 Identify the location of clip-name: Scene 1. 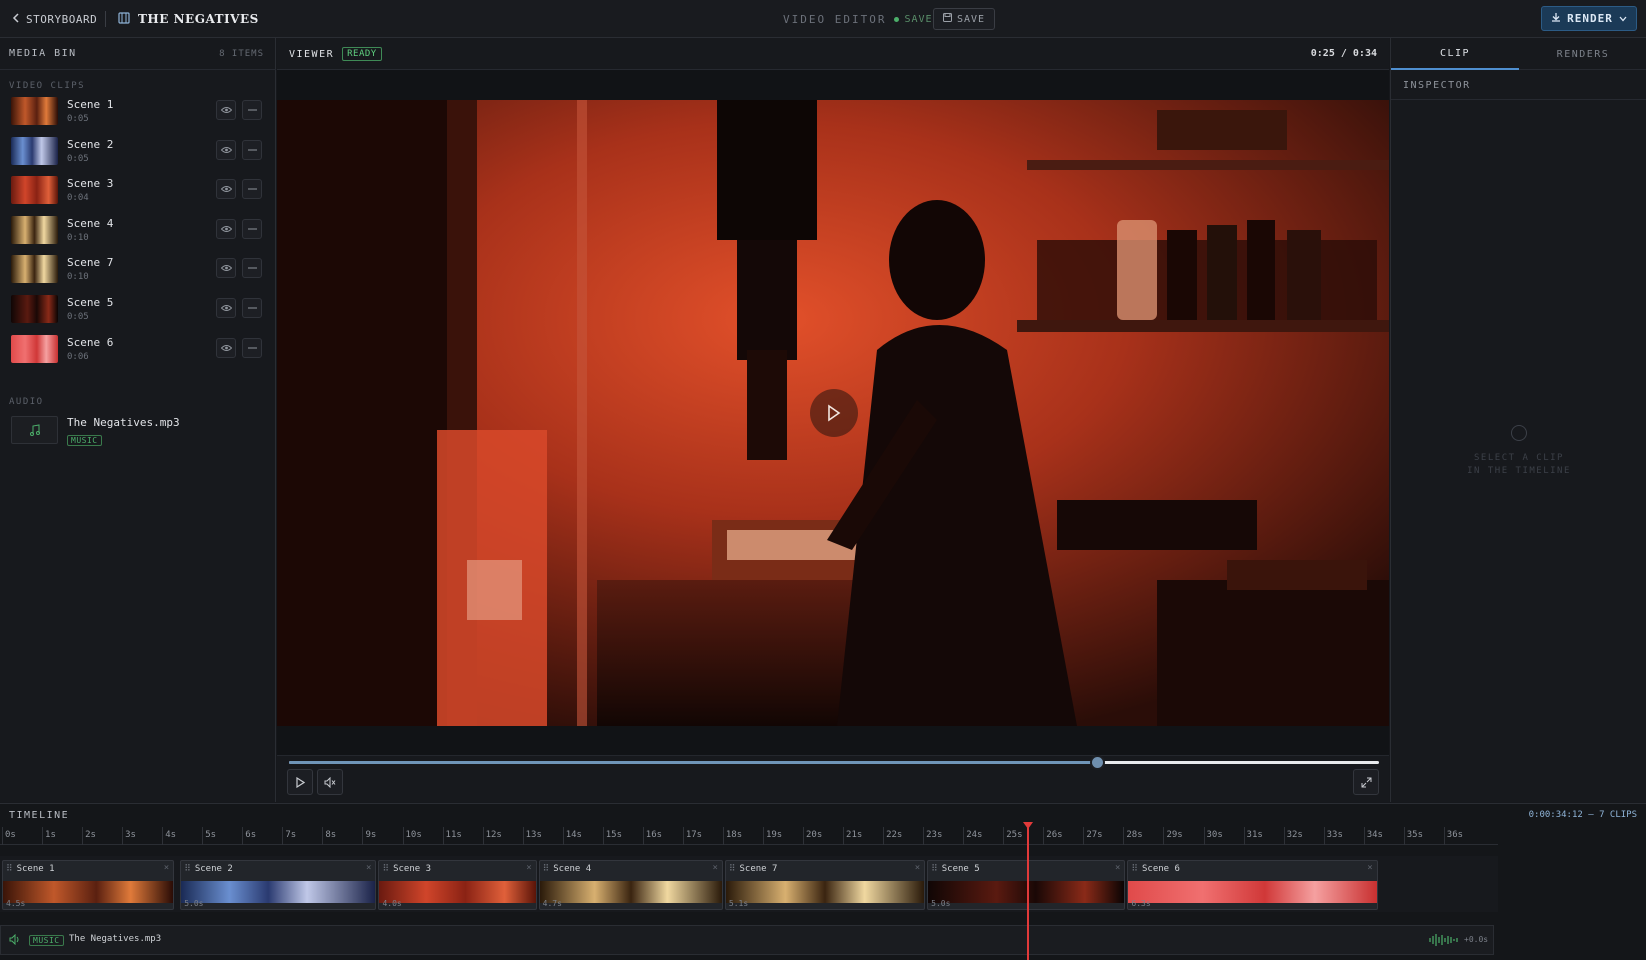
(90, 104).